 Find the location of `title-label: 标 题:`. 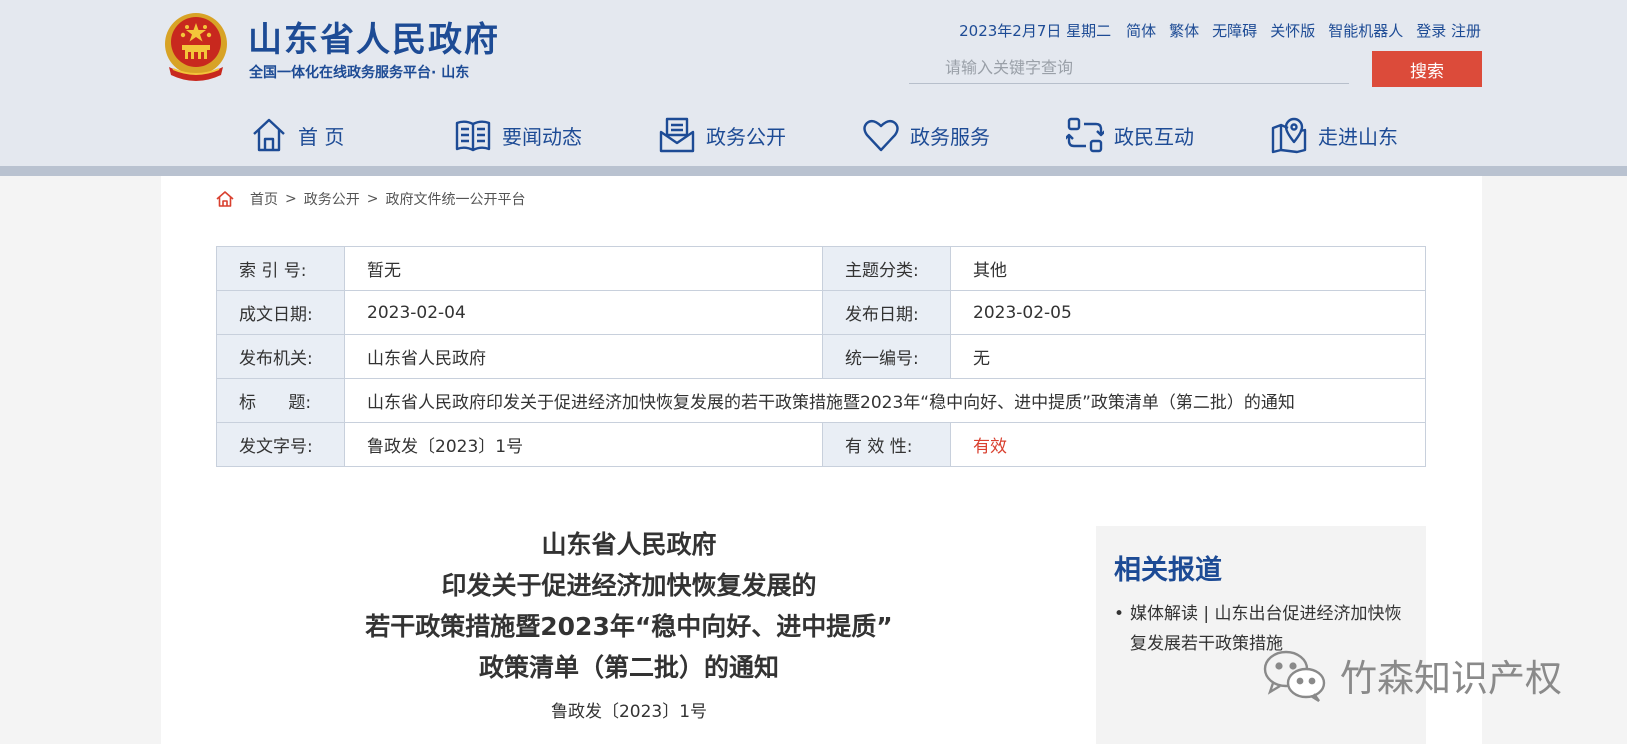

title-label: 标 题: is located at coordinates (280, 400).